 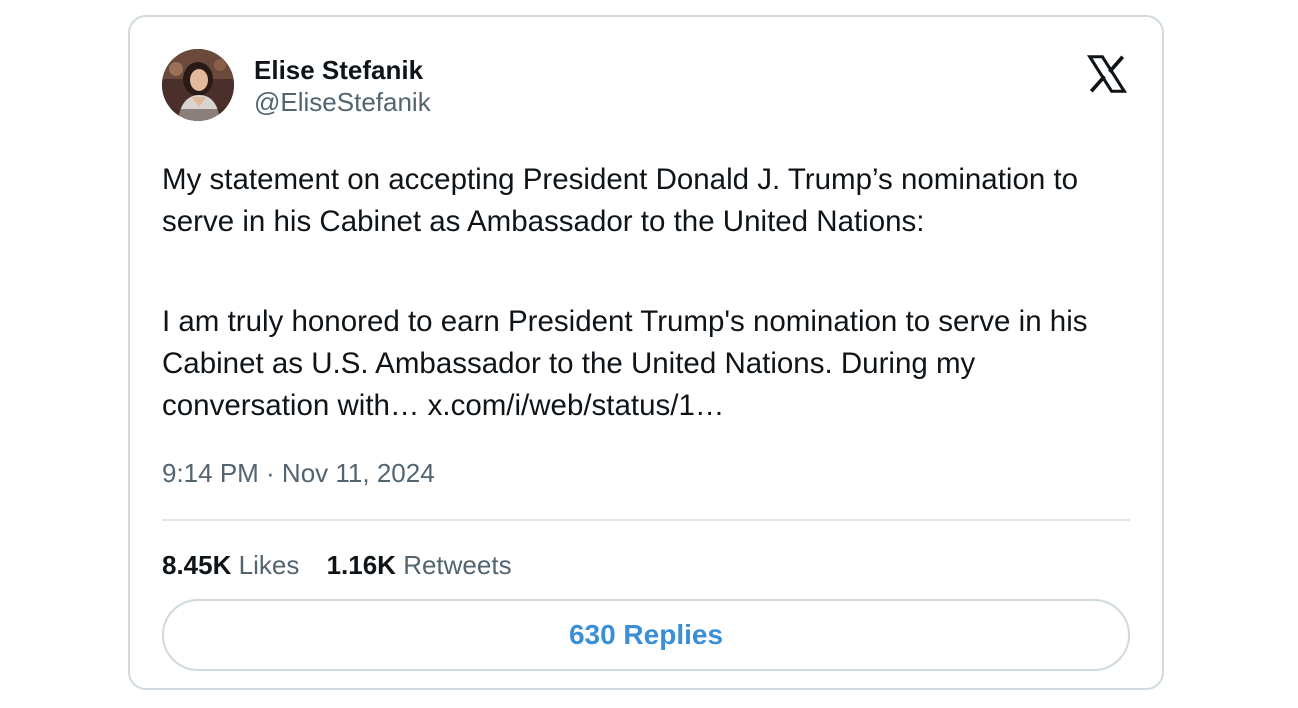 I want to click on author-name: Elise Stefanik, so click(x=338, y=70).